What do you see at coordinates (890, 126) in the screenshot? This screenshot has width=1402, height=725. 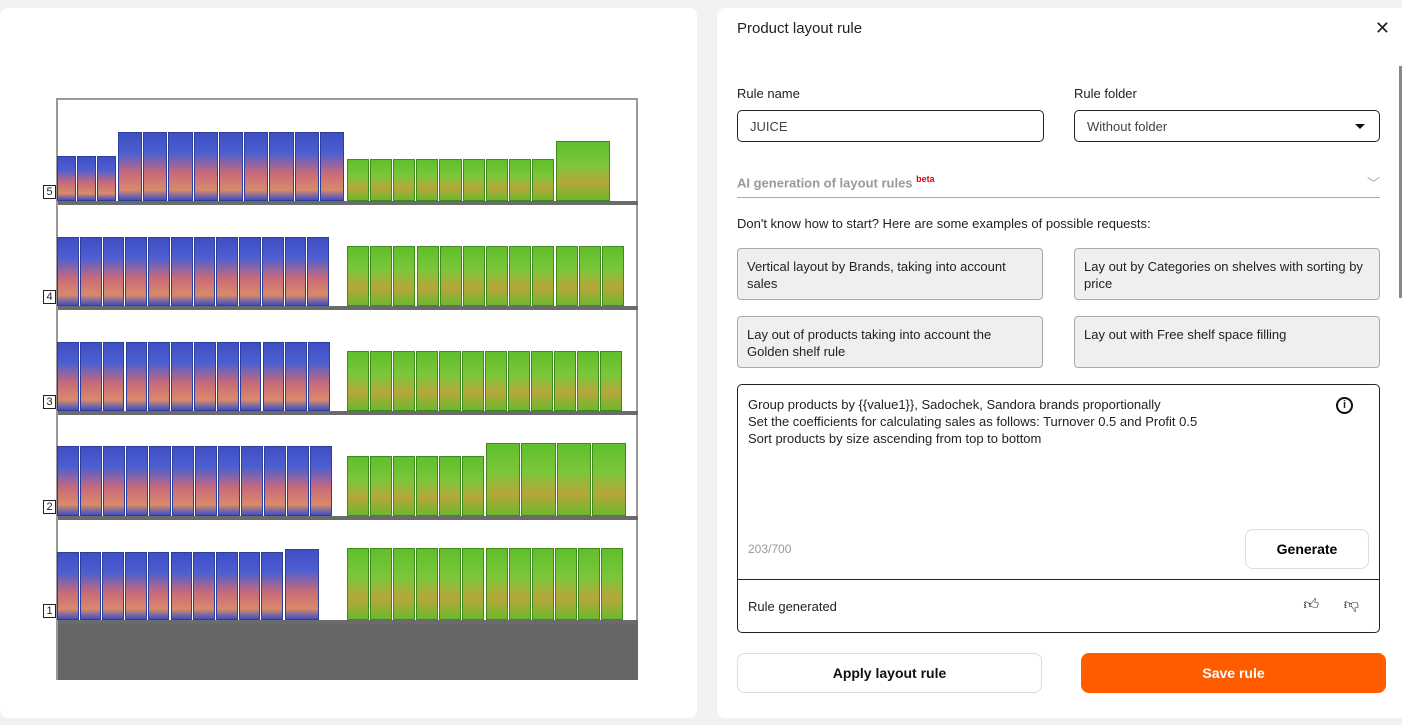 I see `rule-name-input: JUICE` at bounding box center [890, 126].